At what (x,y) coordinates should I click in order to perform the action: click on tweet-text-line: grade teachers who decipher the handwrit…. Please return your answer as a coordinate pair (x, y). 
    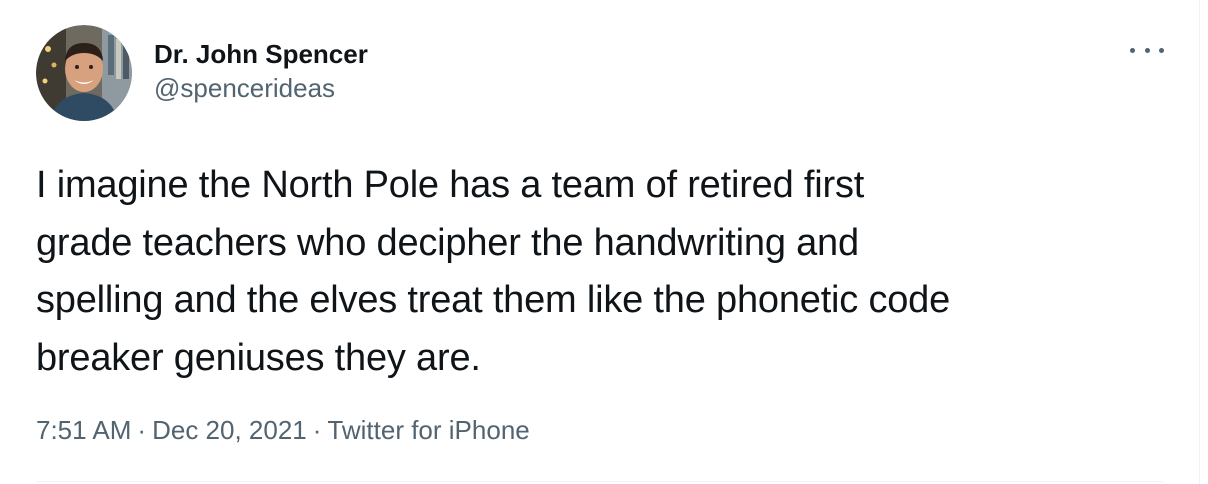
    Looking at the image, I should click on (447, 242).